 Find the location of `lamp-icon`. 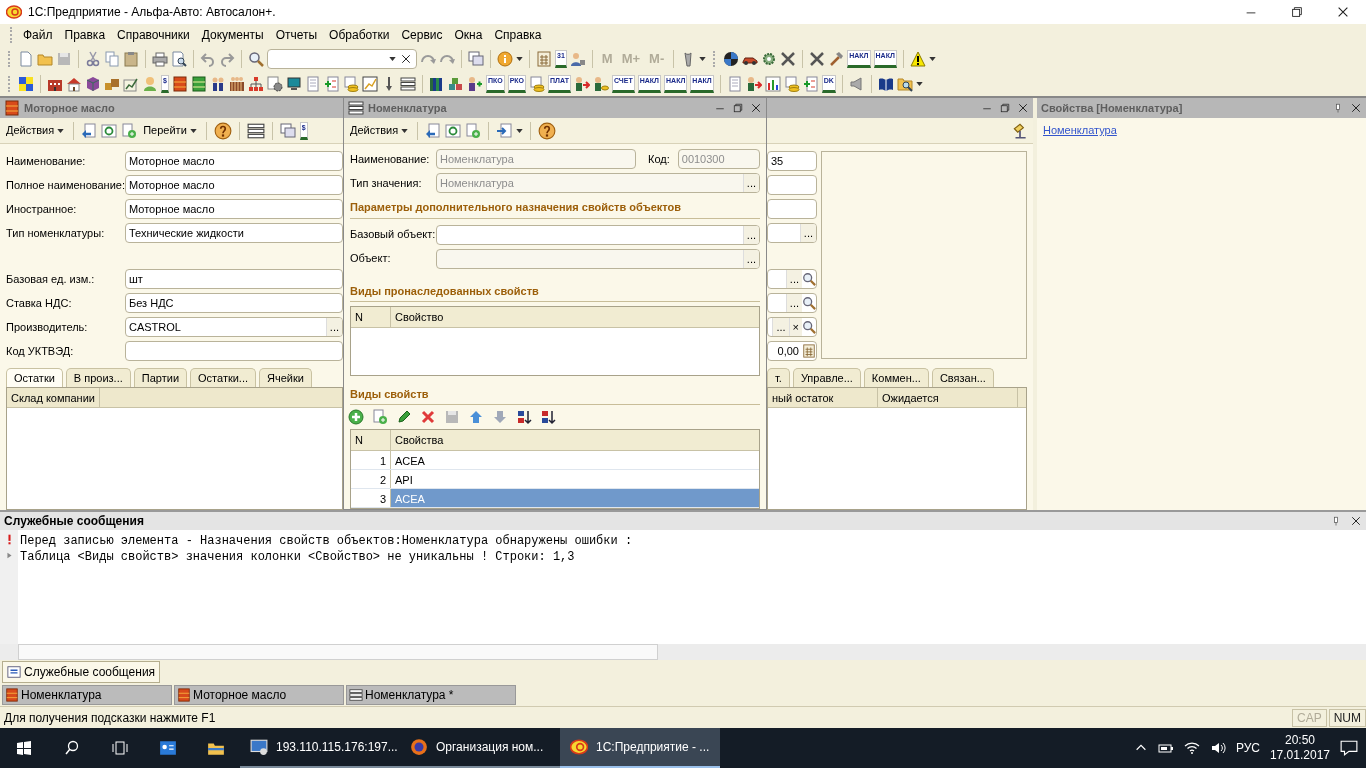

lamp-icon is located at coordinates (1020, 130).